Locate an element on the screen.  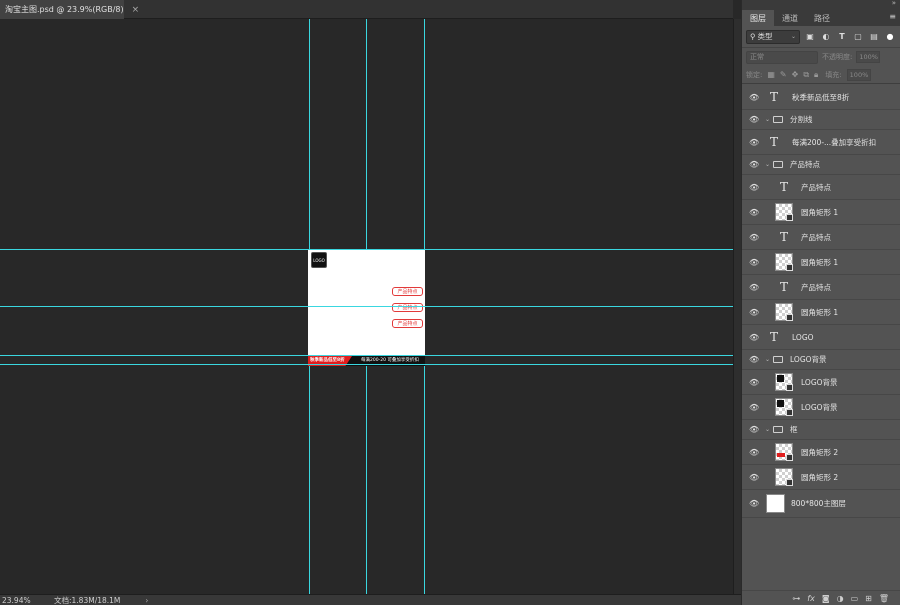
layer-name: 圆角矩形 2 is located at coordinates (820, 452).